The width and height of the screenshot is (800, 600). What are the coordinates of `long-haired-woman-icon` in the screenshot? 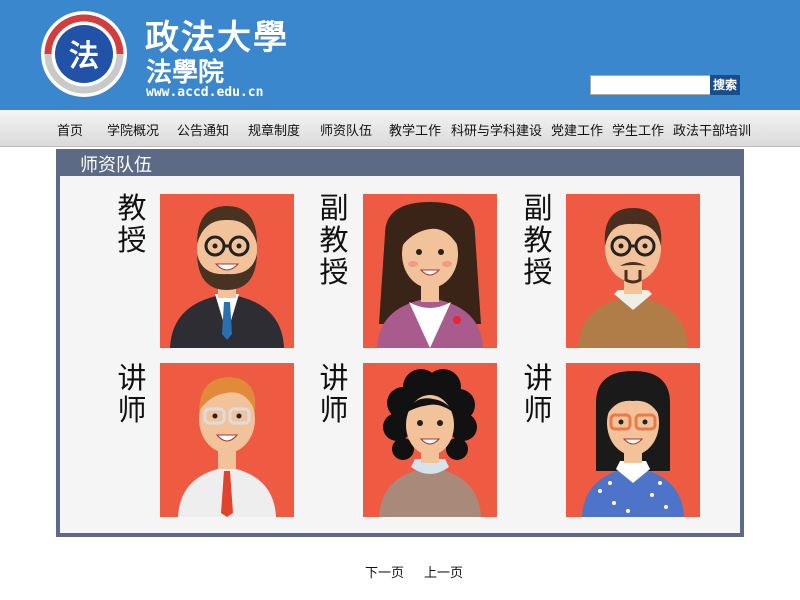 It's located at (430, 271).